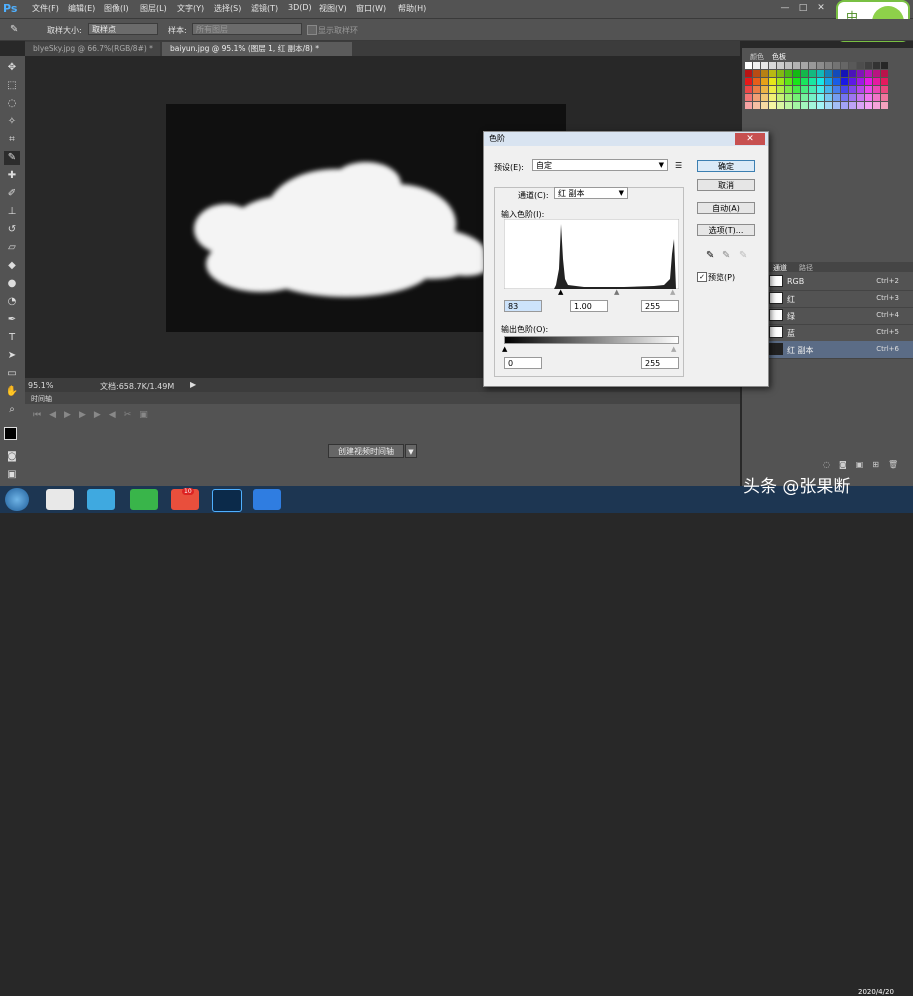 The width and height of the screenshot is (913, 996). What do you see at coordinates (12, 457) in the screenshot?
I see `quick-mask-icon: ◙` at bounding box center [12, 457].